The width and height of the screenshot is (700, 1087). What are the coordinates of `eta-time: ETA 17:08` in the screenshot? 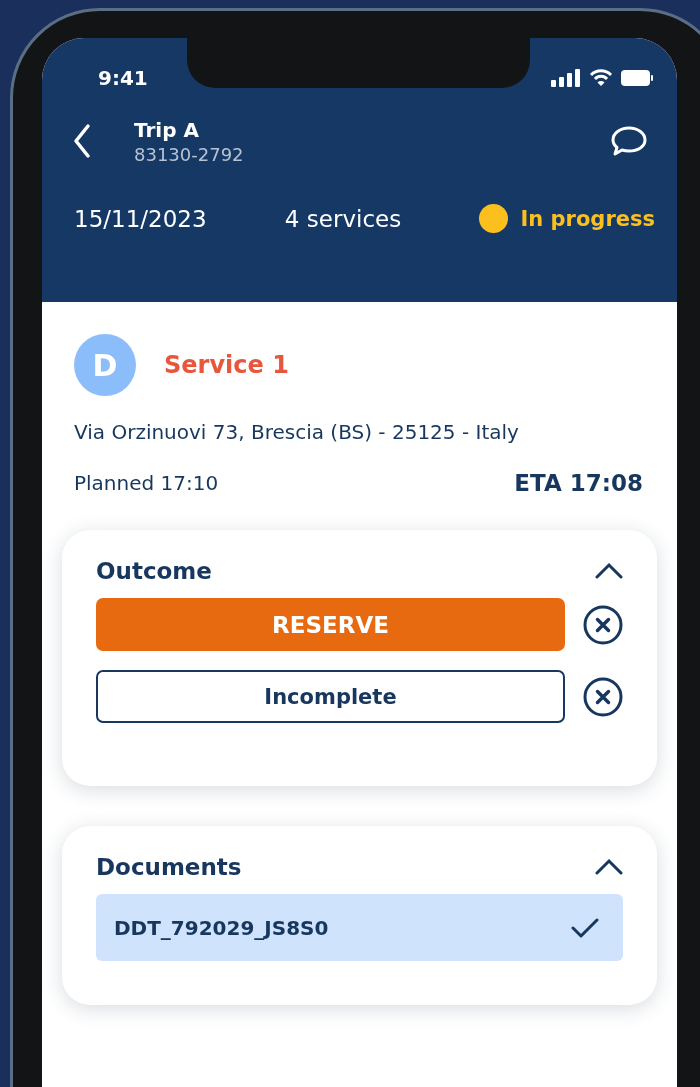 It's located at (578, 483).